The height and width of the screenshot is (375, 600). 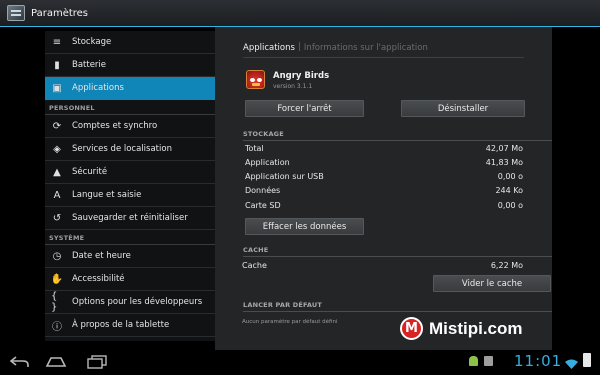 What do you see at coordinates (130, 42) in the screenshot?
I see `sidebar-item-stockage: ≡ Stockage` at bounding box center [130, 42].